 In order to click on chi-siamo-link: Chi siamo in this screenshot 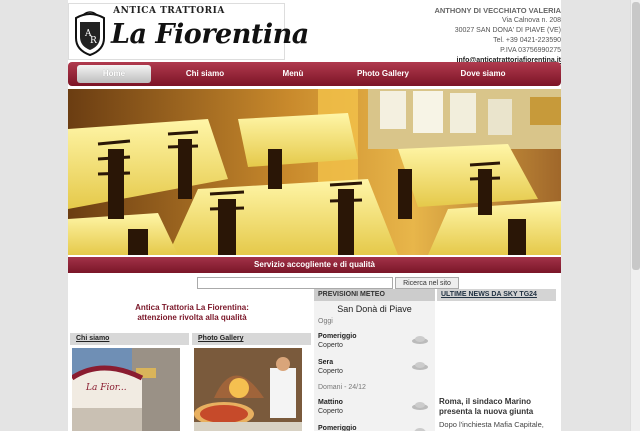, I will do `click(129, 339)`.